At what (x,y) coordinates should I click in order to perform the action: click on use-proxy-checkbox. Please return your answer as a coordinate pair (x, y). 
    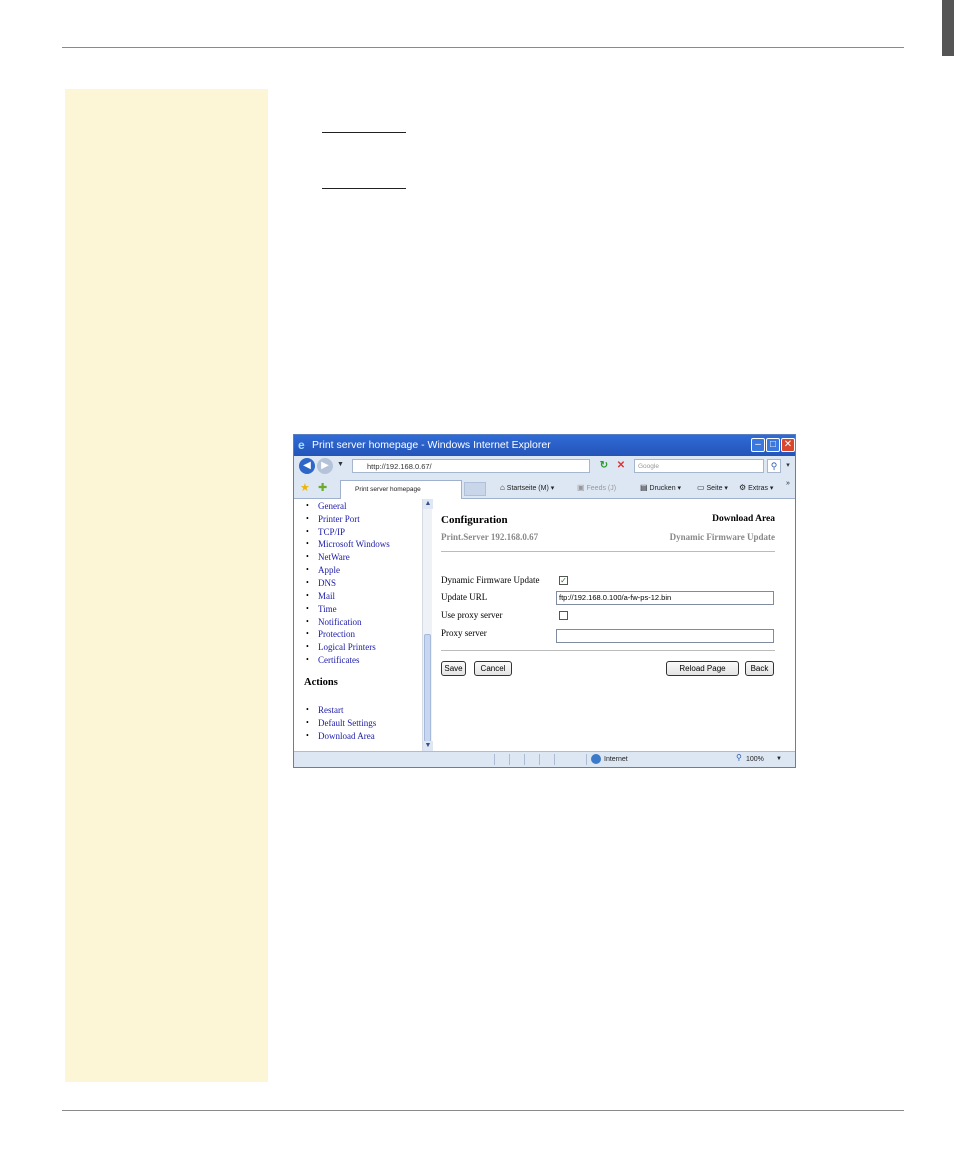
    Looking at the image, I should click on (563, 615).